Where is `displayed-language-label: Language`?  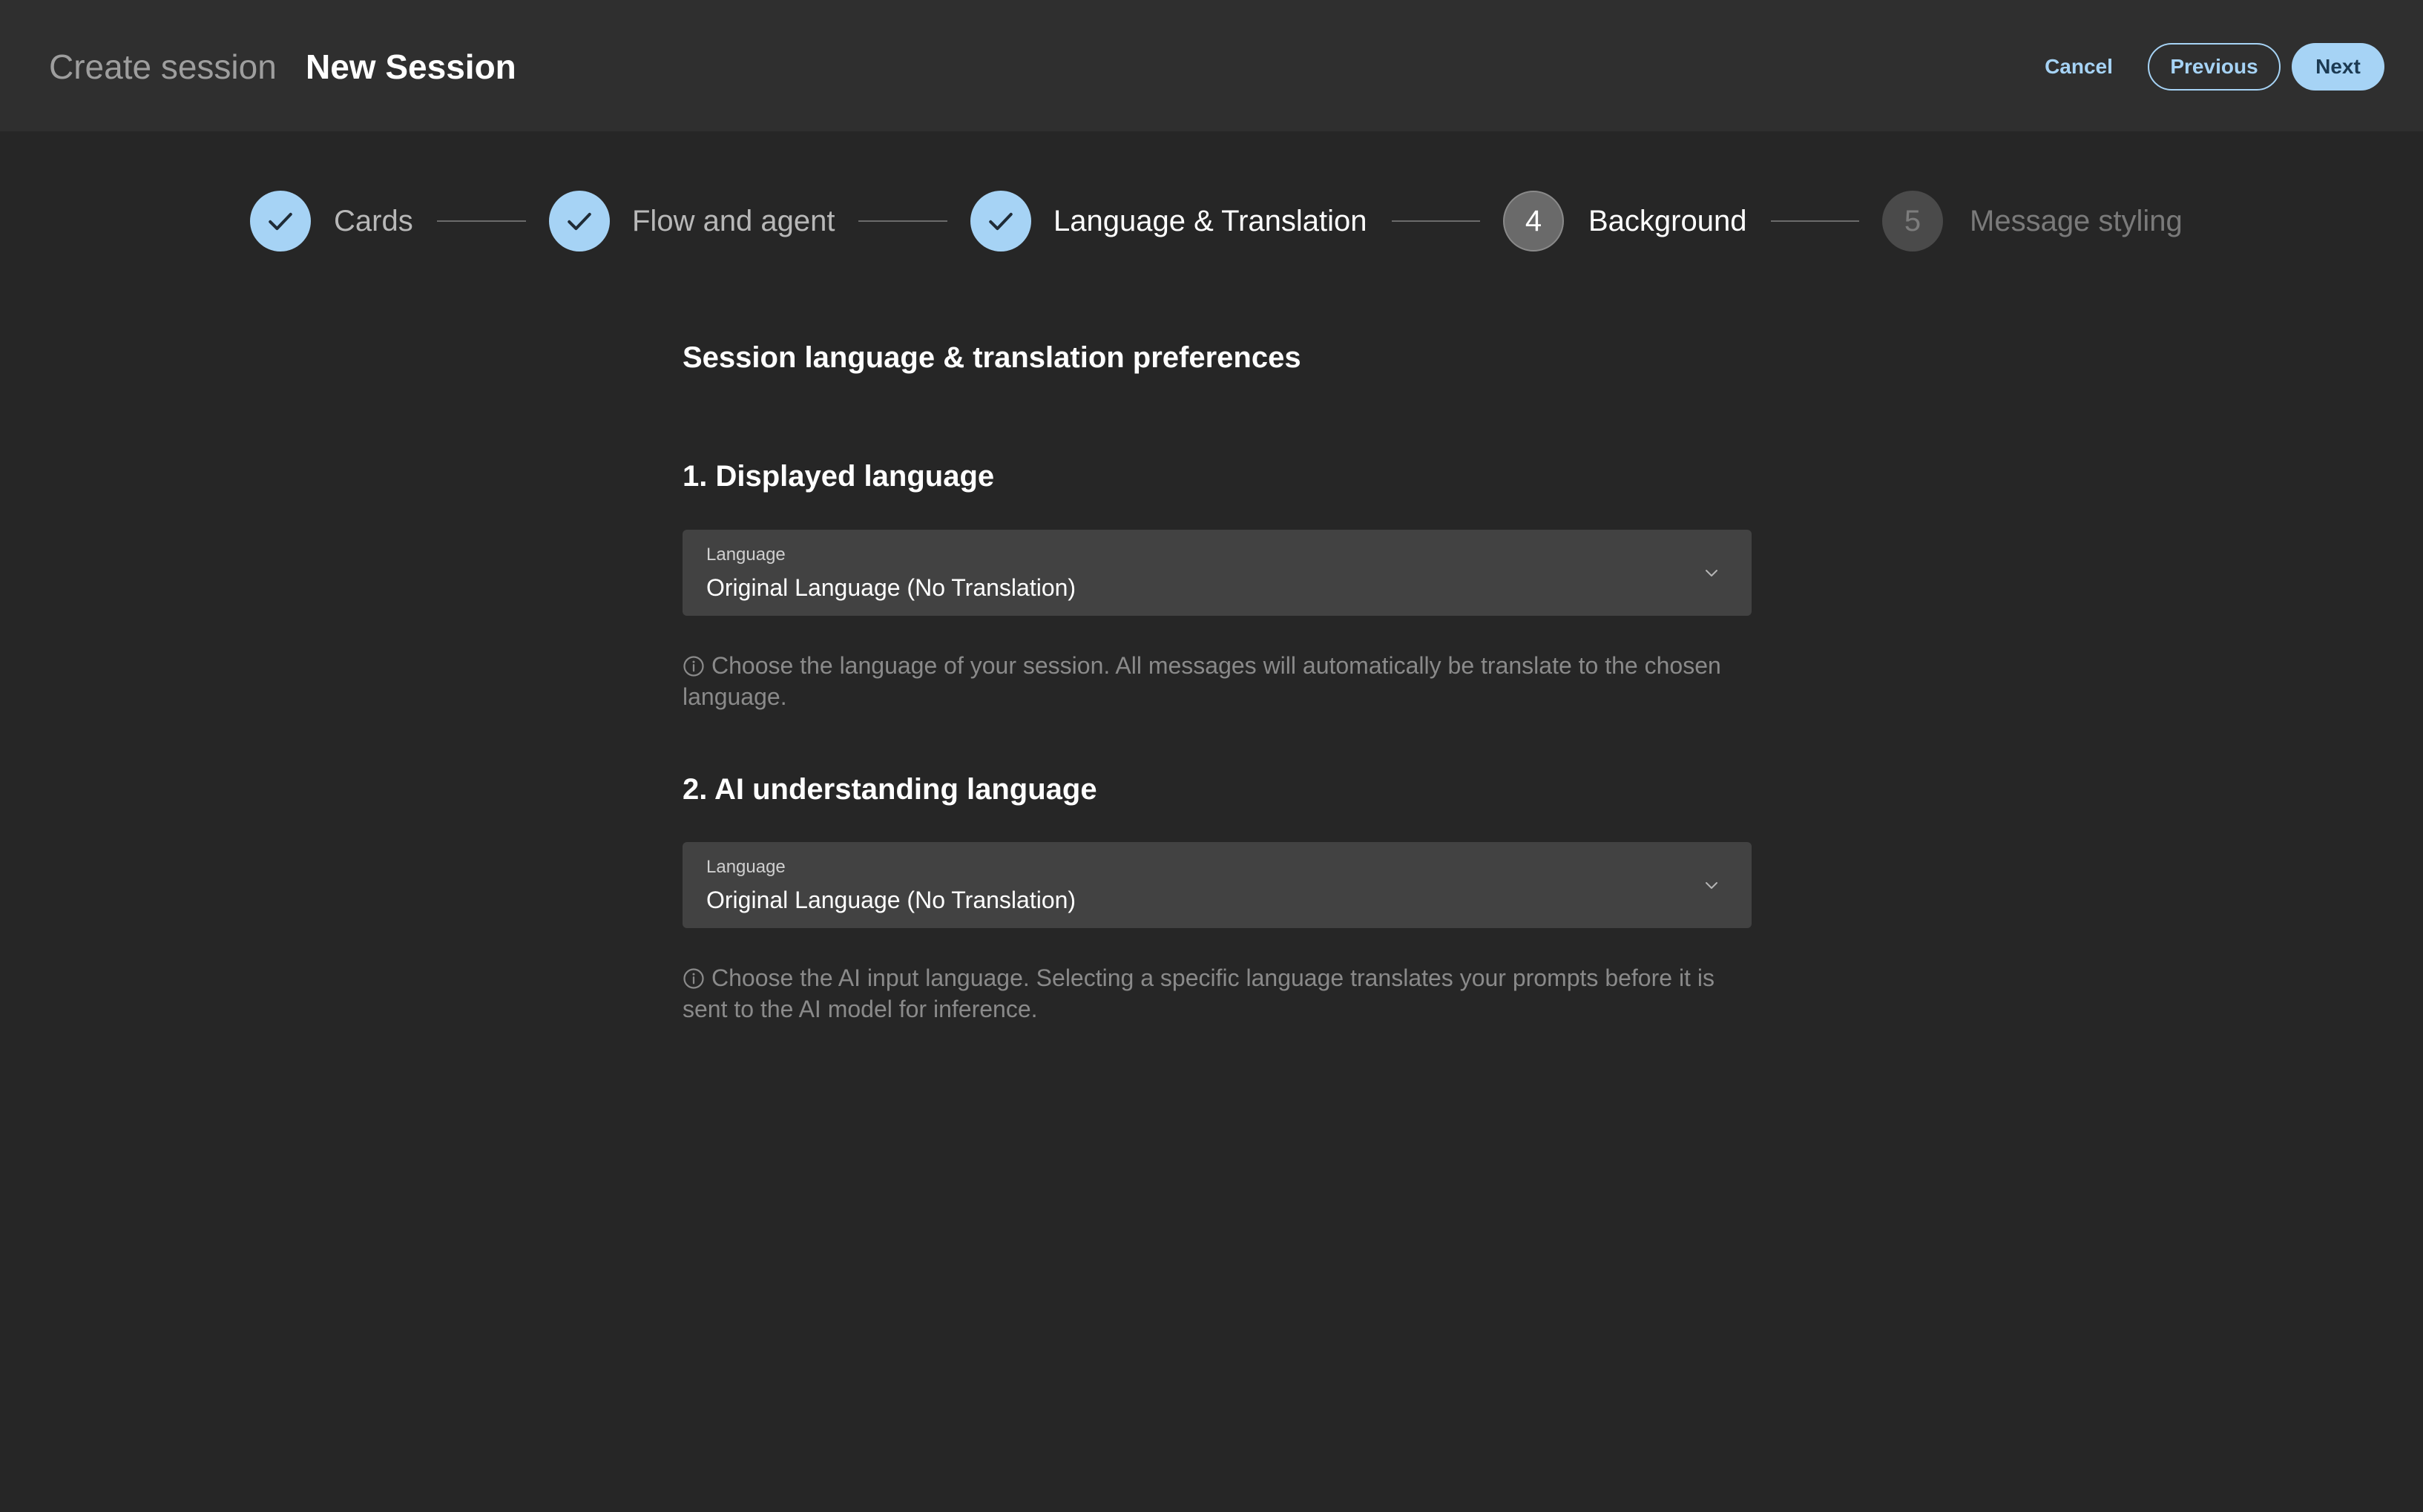
displayed-language-label: Language is located at coordinates (746, 555).